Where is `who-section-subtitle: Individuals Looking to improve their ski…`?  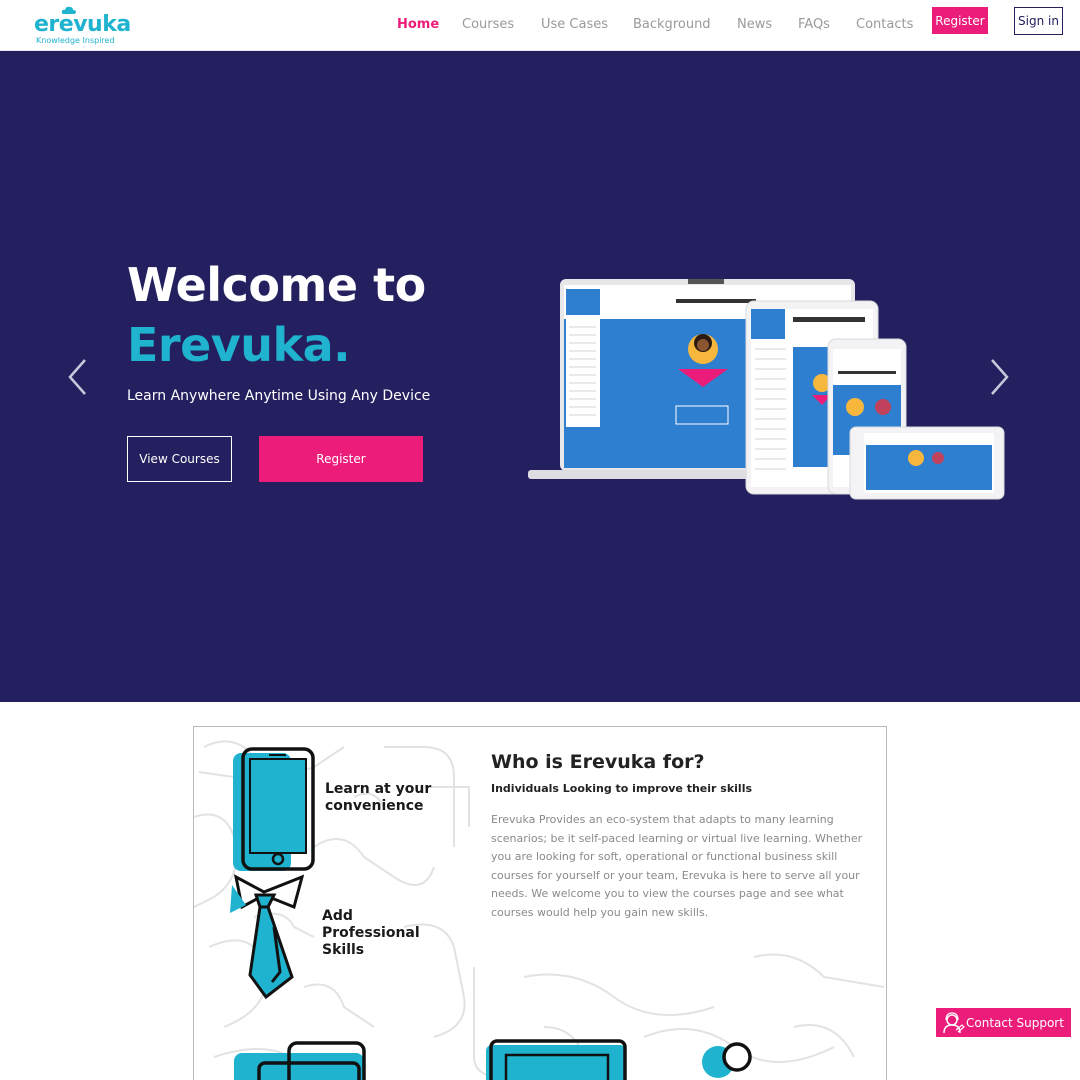 who-section-subtitle: Individuals Looking to improve their ski… is located at coordinates (622, 788).